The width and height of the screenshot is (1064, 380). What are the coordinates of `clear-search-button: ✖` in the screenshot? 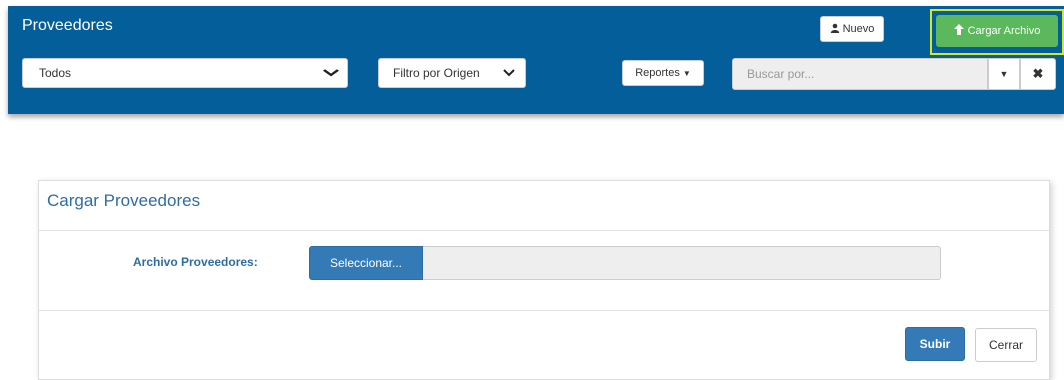 It's located at (1038, 74).